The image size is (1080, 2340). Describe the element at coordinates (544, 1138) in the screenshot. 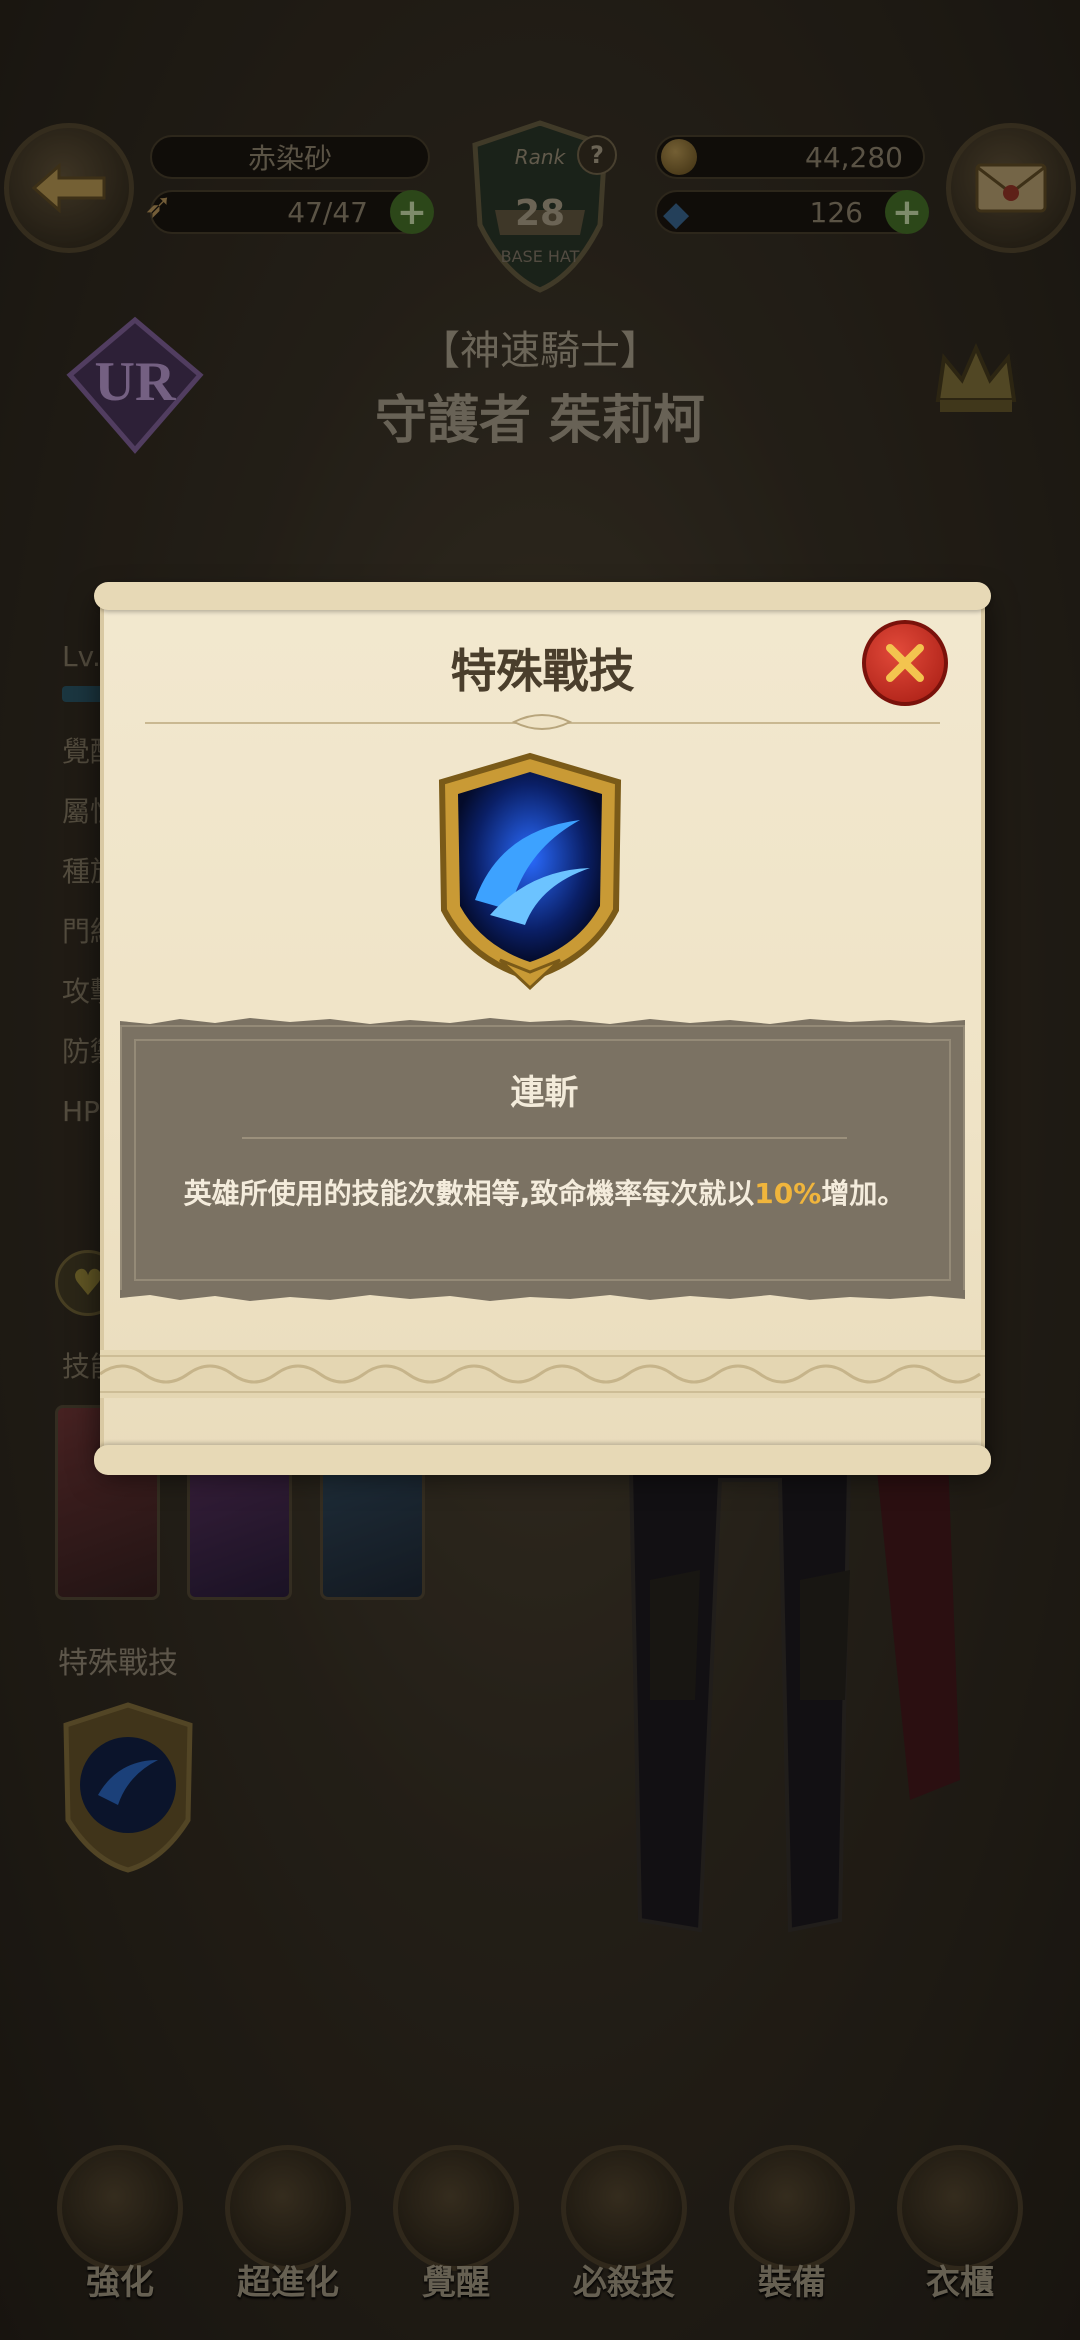

I see `skill-name-divider` at that location.